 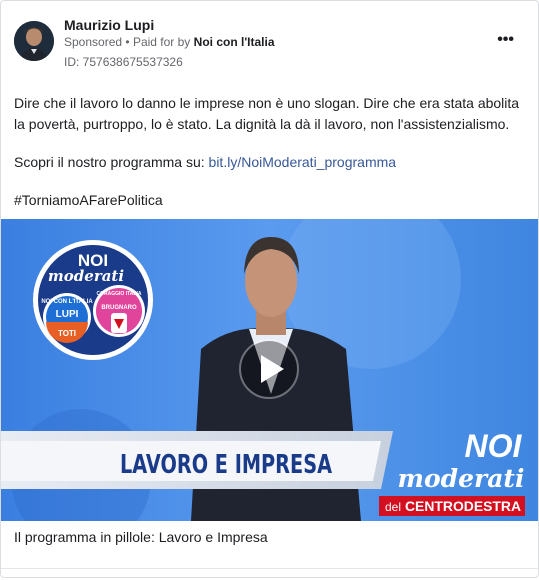 I want to click on play-button, so click(x=269, y=369).